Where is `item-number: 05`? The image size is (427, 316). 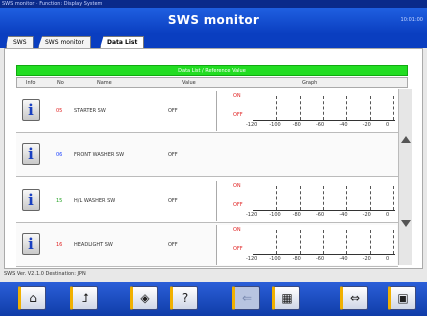
item-number: 05 is located at coordinates (59, 111).